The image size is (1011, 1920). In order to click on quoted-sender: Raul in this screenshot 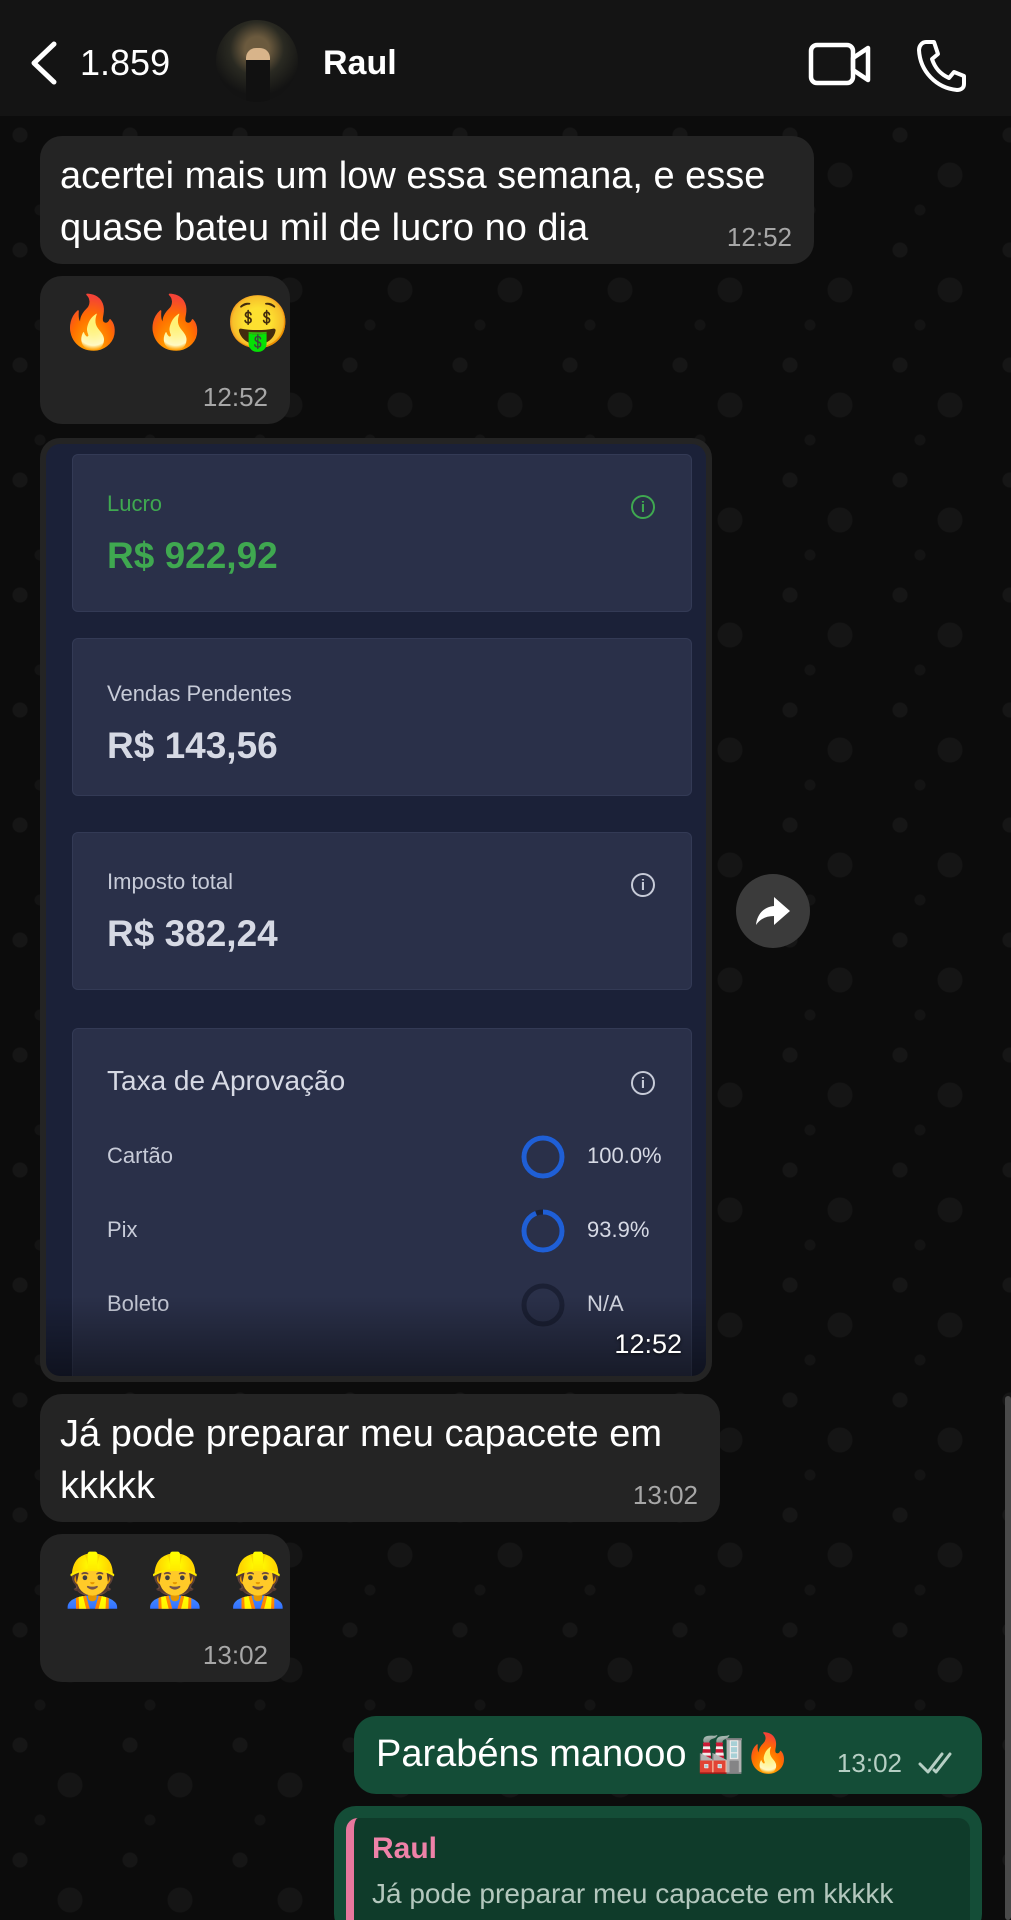, I will do `click(405, 1848)`.